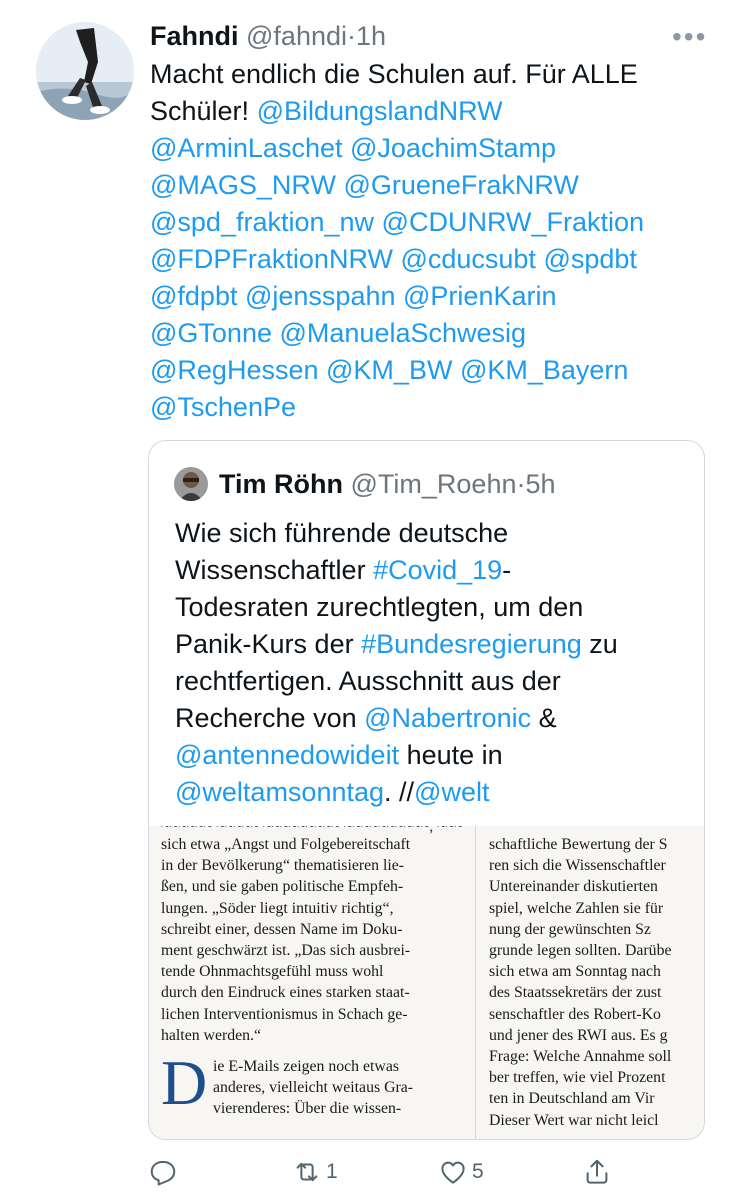 The height and width of the screenshot is (1200, 741). I want to click on mention-link: @FDPFraktionNRW, so click(271, 259).